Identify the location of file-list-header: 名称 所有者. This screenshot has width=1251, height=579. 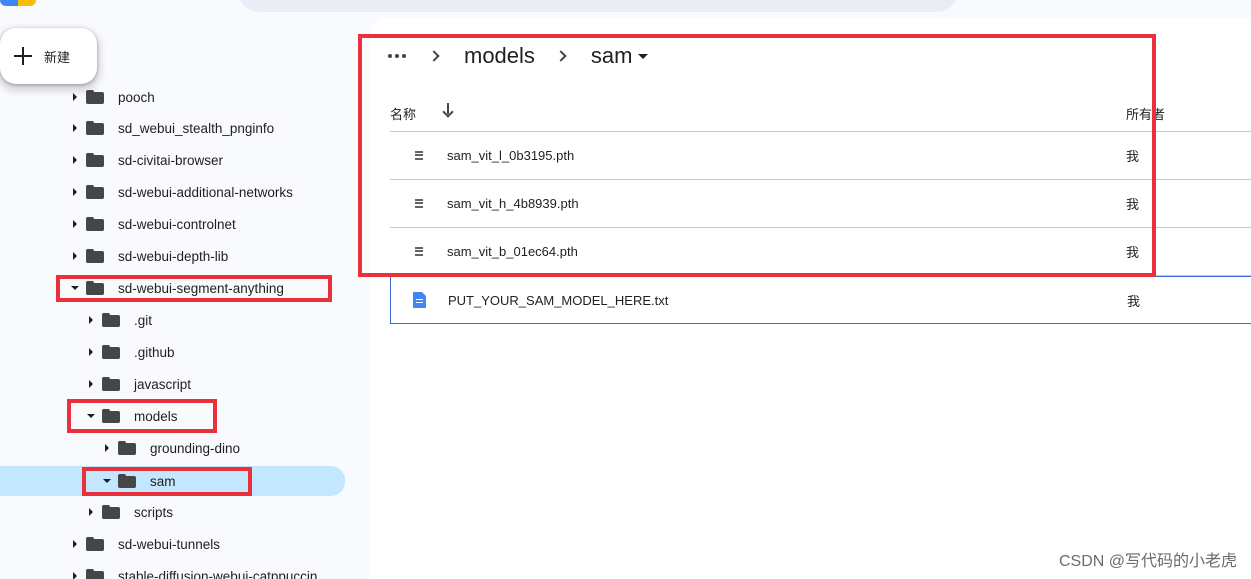
(820, 115).